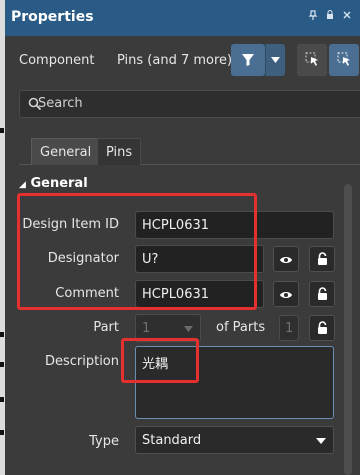  What do you see at coordinates (313, 18) in the screenshot?
I see `pin-icon` at bounding box center [313, 18].